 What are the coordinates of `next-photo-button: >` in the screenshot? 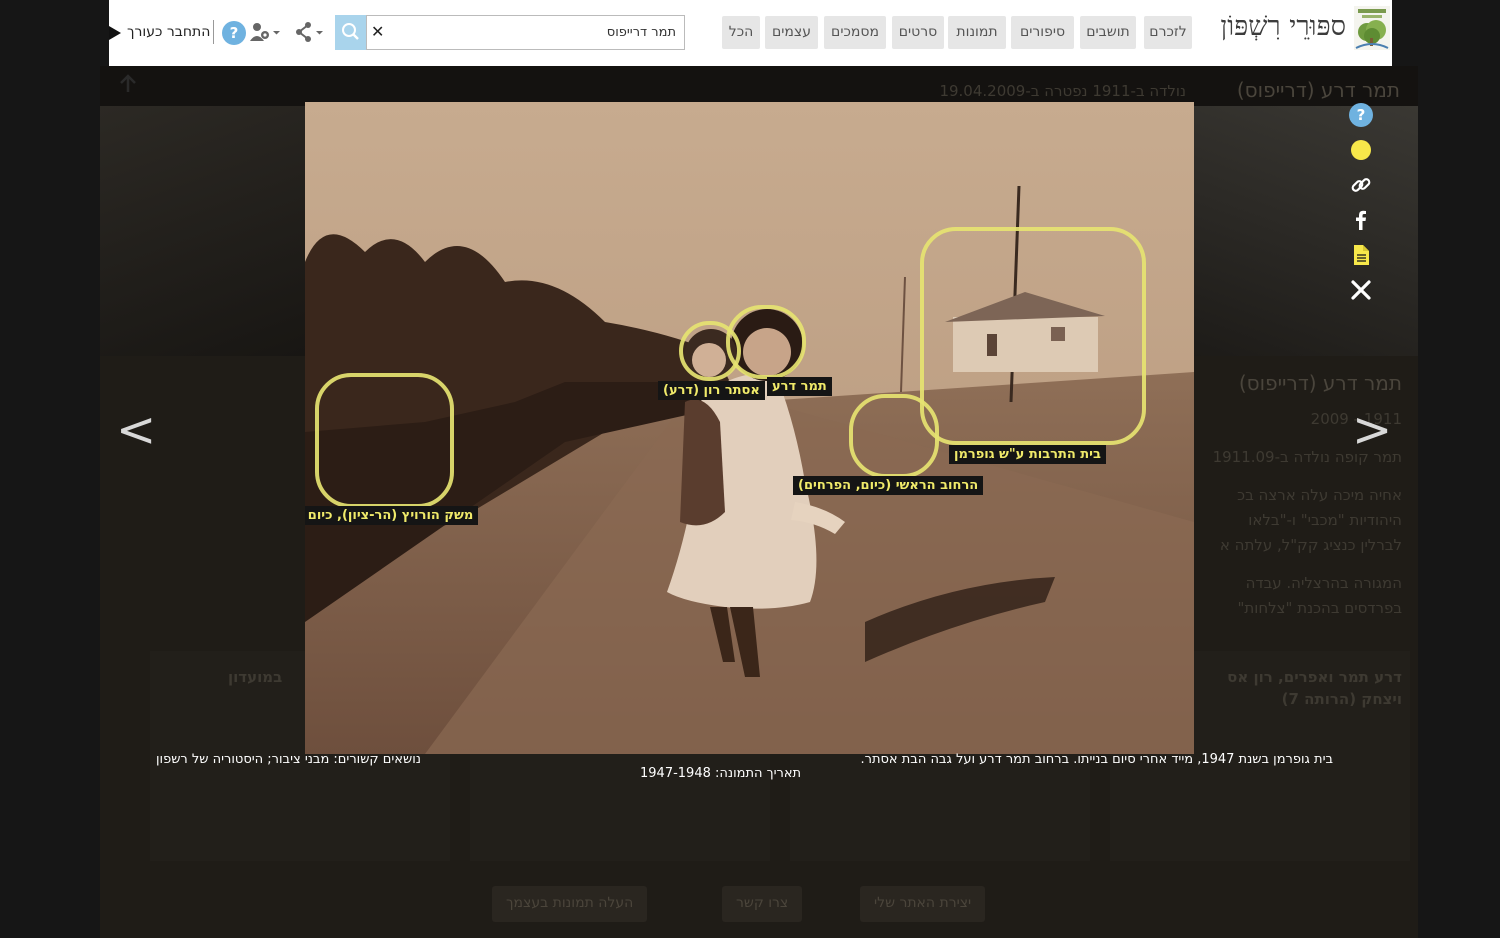 It's located at (1372, 430).